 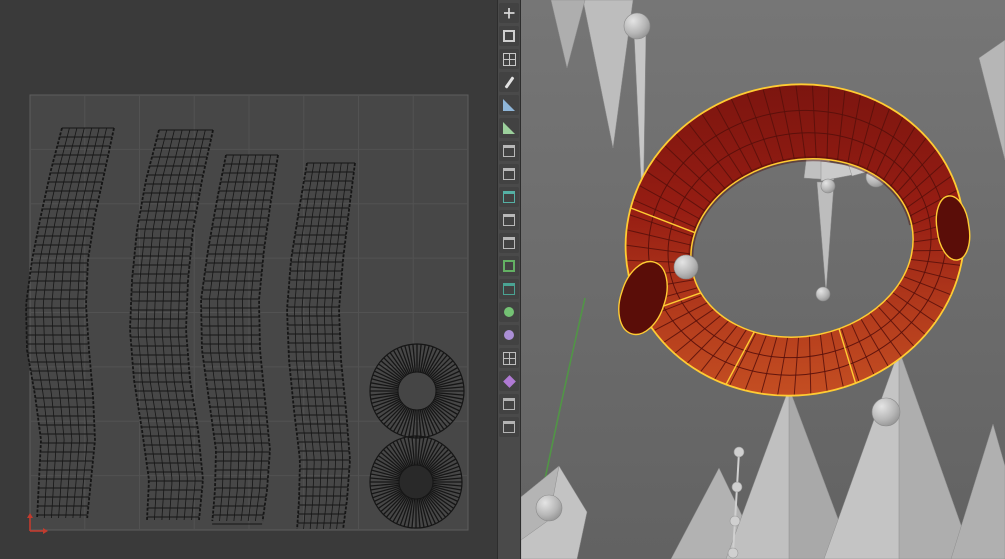 I want to click on sphere-green-icon, so click(x=509, y=312).